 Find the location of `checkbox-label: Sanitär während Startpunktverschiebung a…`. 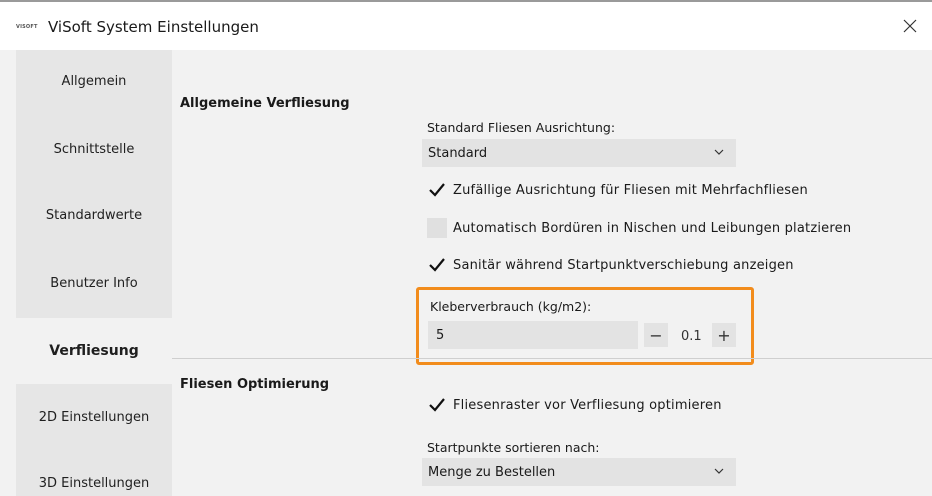

checkbox-label: Sanitär während Startpunktverschiebung a… is located at coordinates (623, 265).